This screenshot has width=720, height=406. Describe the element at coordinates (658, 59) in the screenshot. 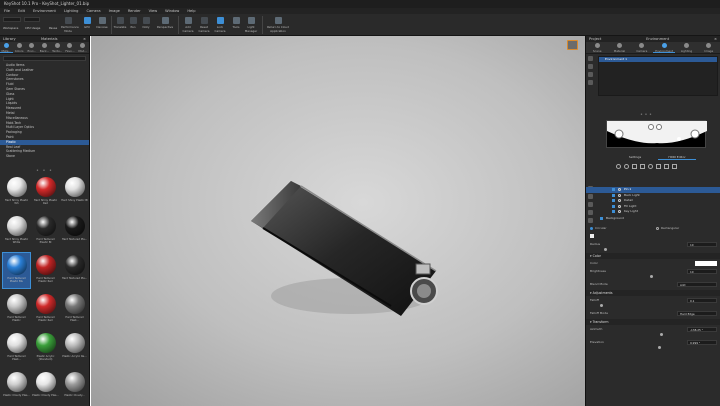

I see `environment-list-item: Environment 1` at that location.